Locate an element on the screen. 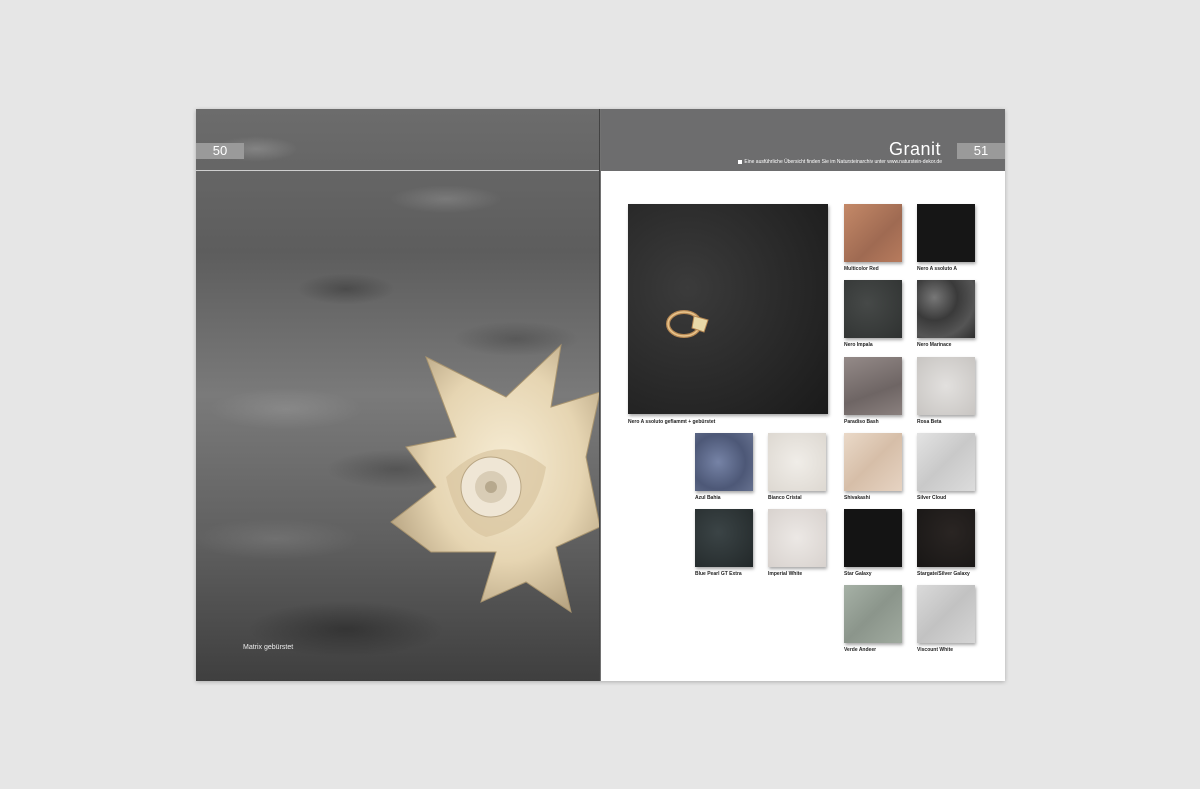 This screenshot has height=789, width=1200. swatch-label: Paradiso Bash is located at coordinates (861, 422).